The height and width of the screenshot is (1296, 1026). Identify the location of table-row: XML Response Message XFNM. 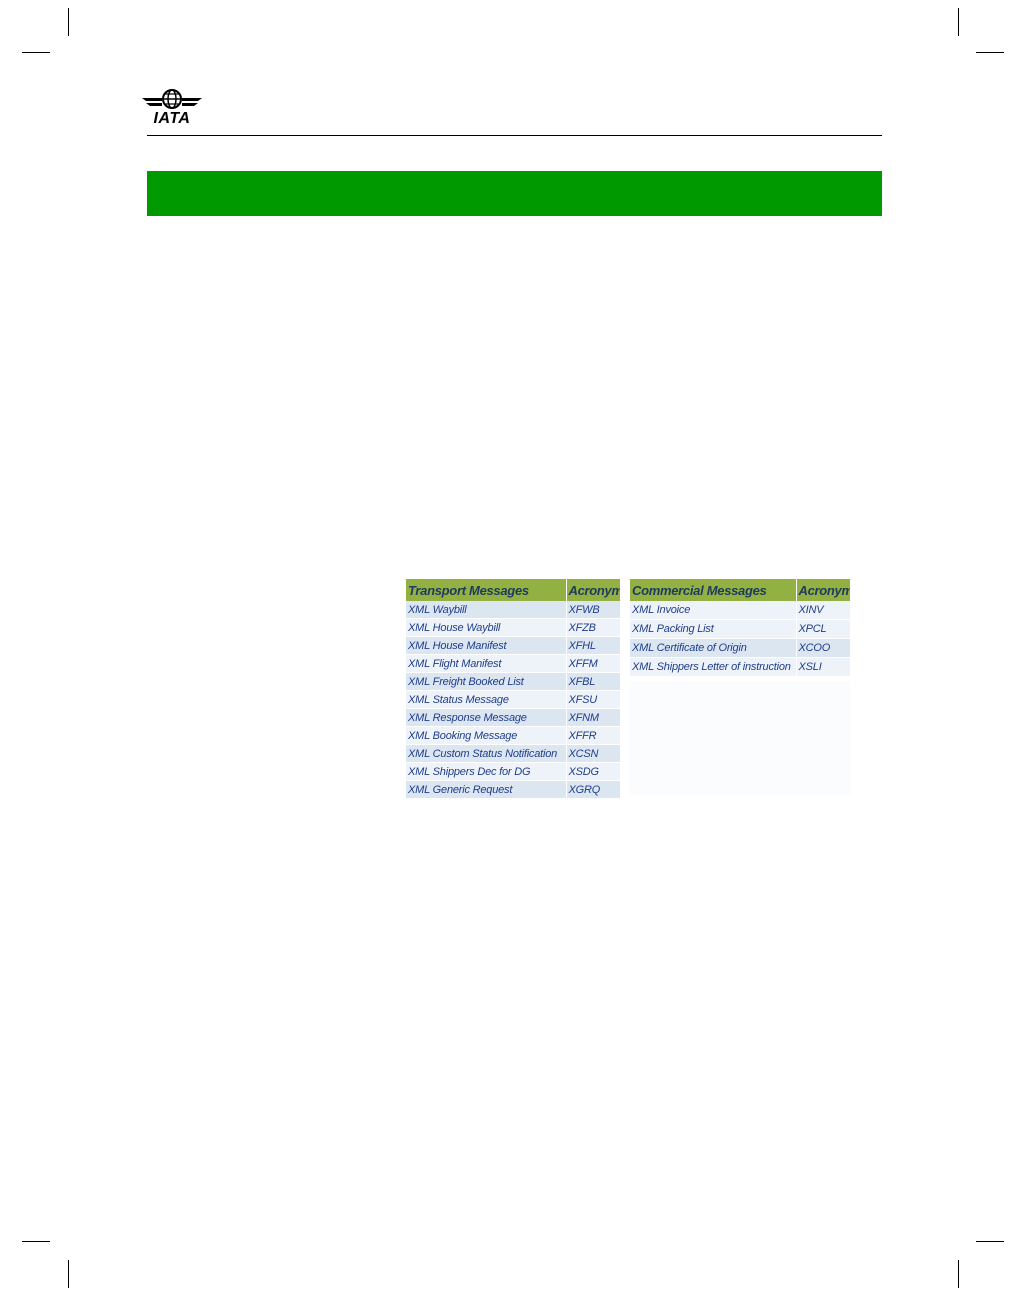
(513, 717).